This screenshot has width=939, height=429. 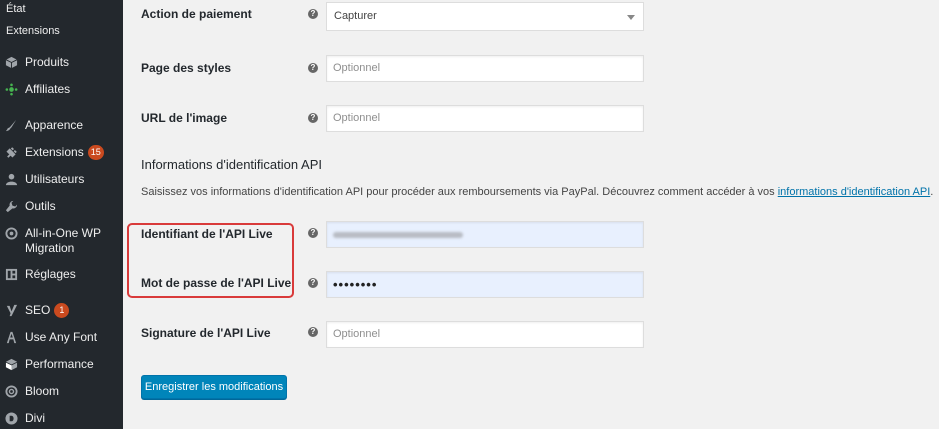 I want to click on font-icon, so click(x=11, y=337).